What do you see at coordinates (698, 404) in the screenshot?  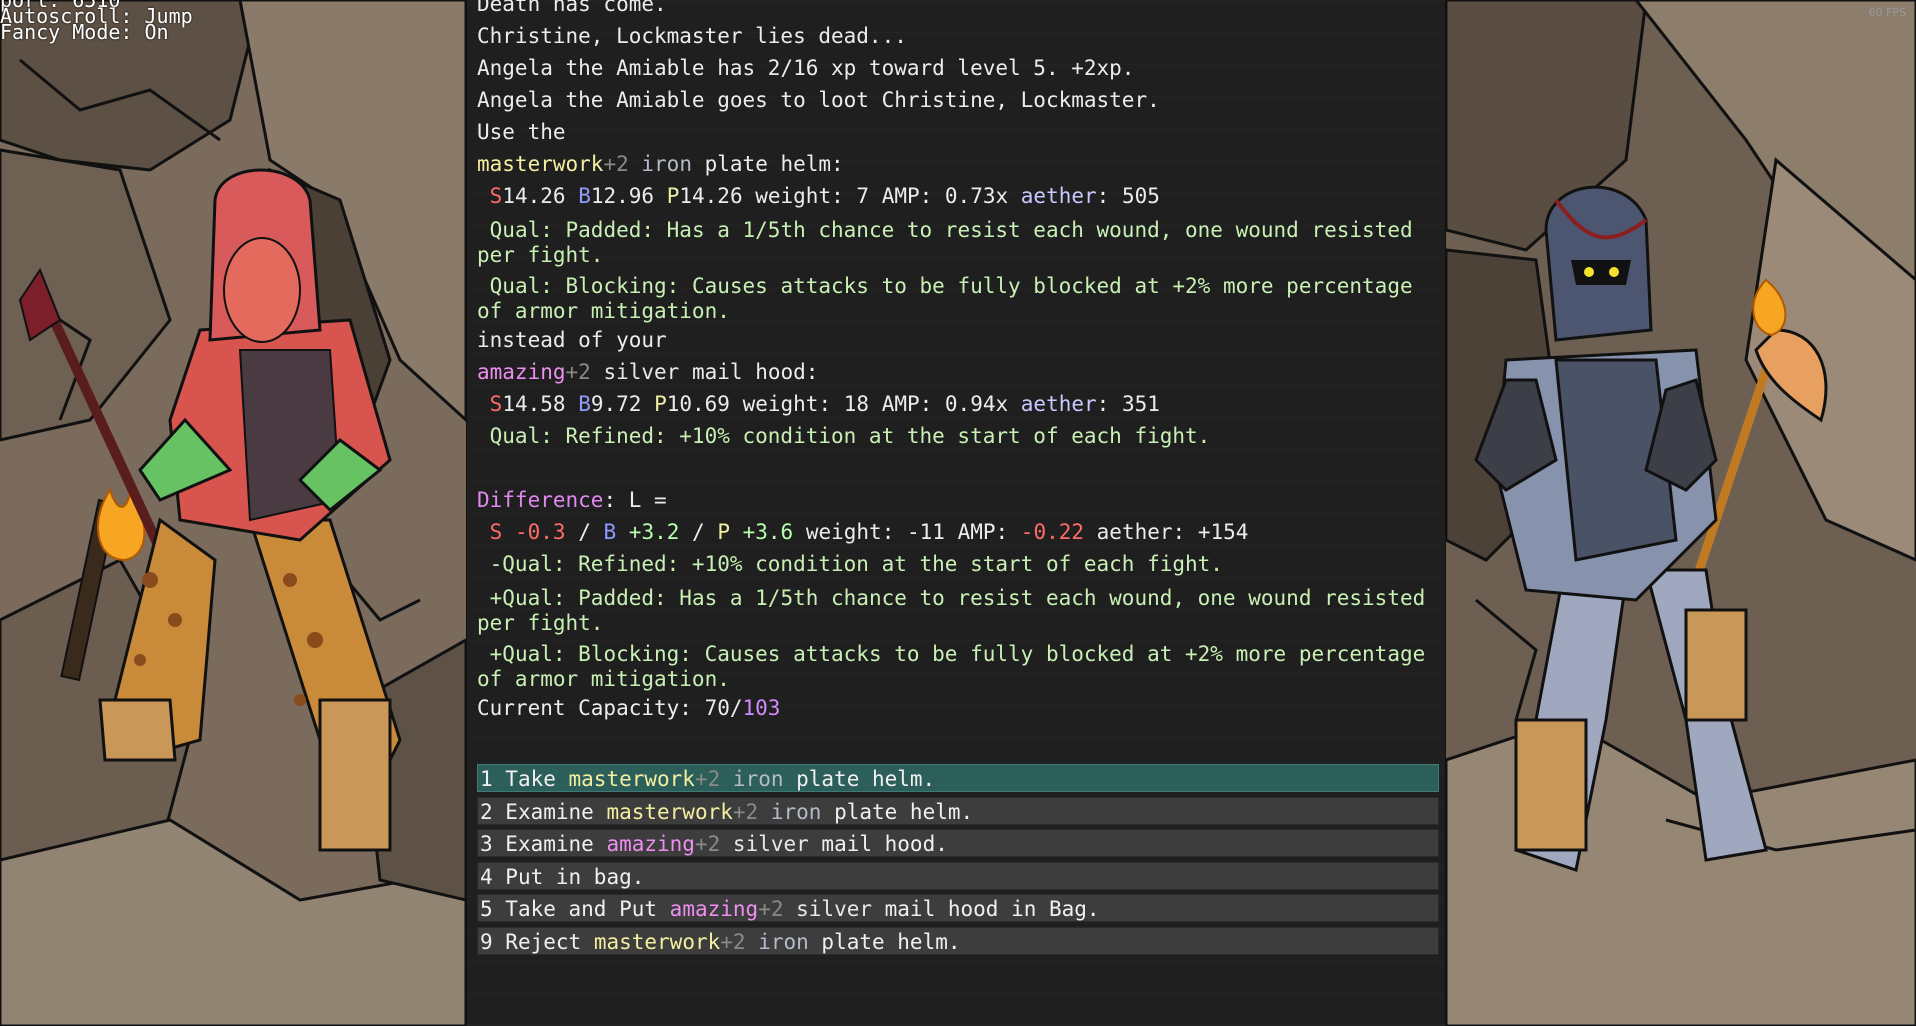 I see `stat-p: 10.69` at bounding box center [698, 404].